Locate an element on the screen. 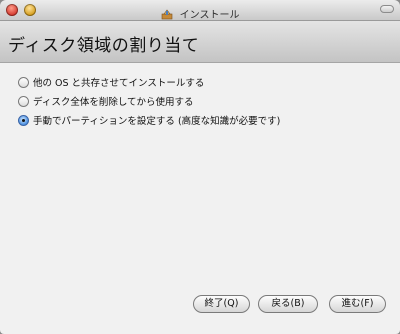 The height and width of the screenshot is (334, 400). option-manual-partition: 手動でパーティションを設定する (高度な知識が必要です) is located at coordinates (149, 120).